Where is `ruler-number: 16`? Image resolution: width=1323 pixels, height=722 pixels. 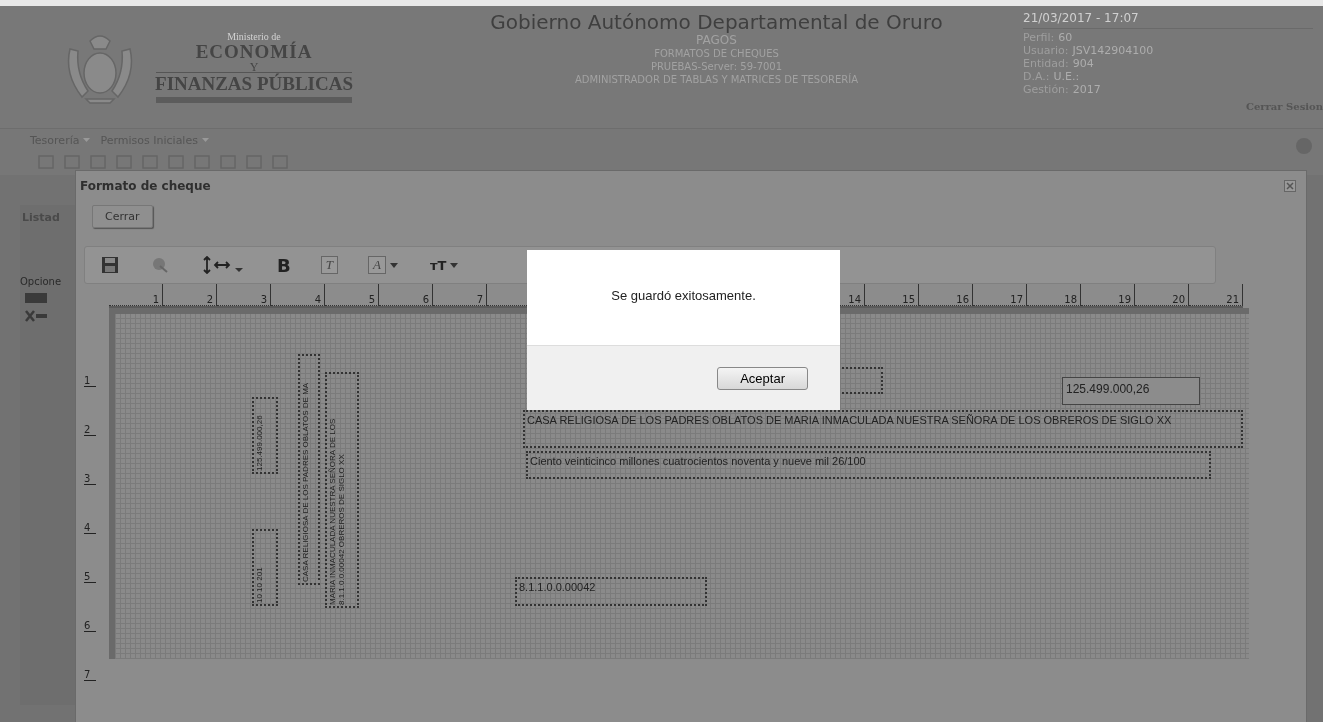 ruler-number: 16 is located at coordinates (963, 299).